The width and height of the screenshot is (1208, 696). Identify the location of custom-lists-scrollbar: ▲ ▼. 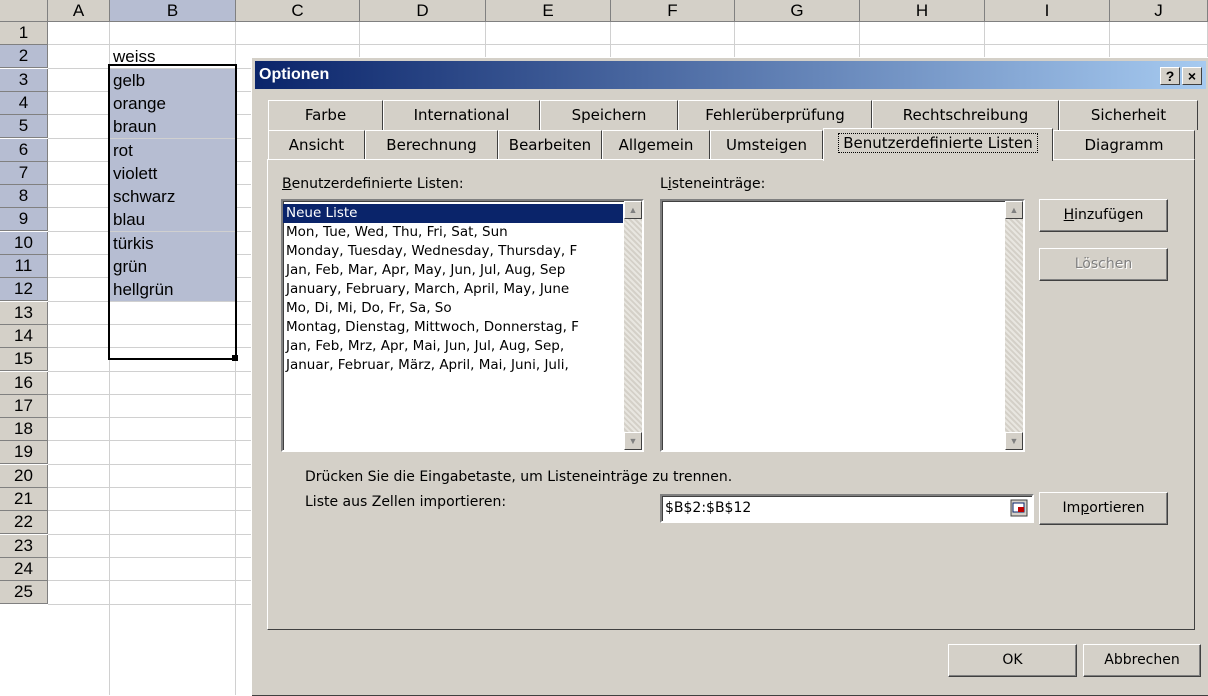
(633, 325).